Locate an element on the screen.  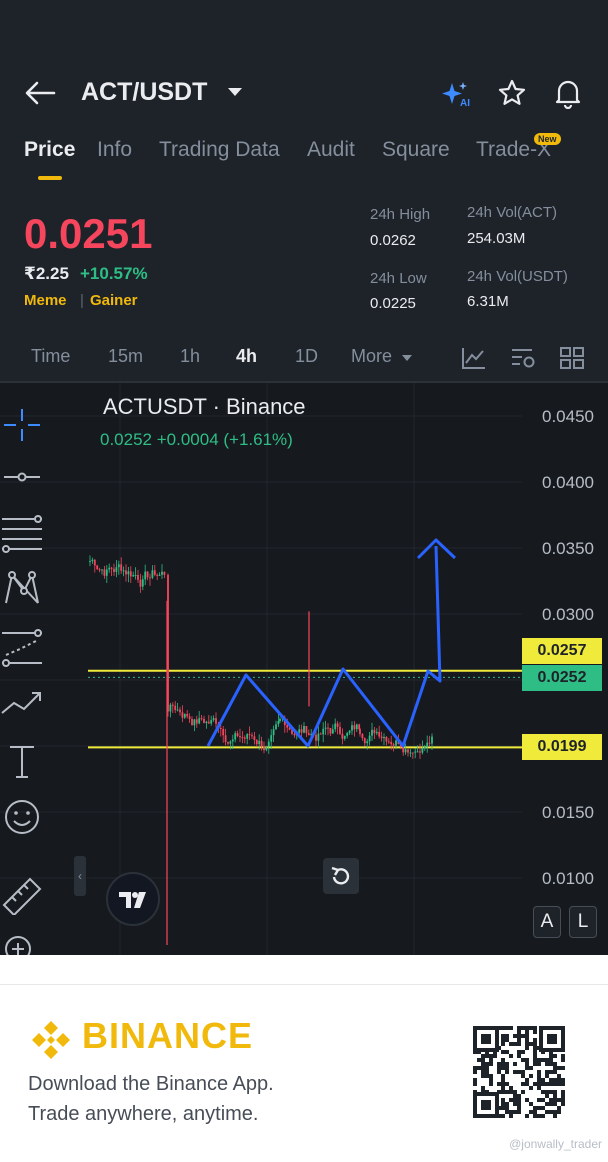
bell-icon is located at coordinates (568, 93).